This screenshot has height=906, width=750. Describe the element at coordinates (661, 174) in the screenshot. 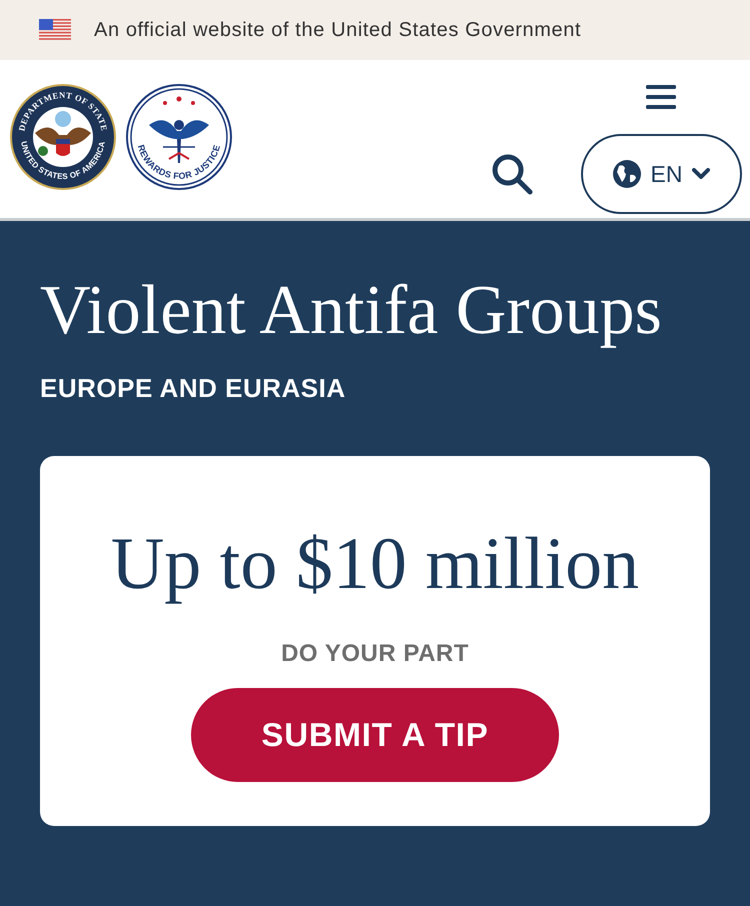

I see `language-selector: EN` at that location.